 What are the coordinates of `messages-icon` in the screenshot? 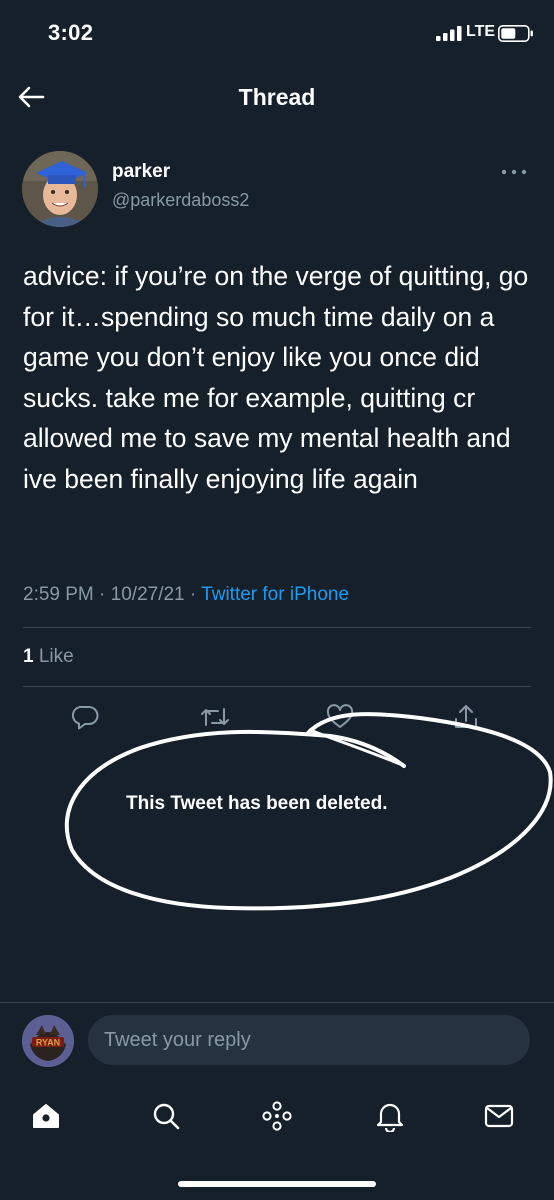 It's located at (499, 1116).